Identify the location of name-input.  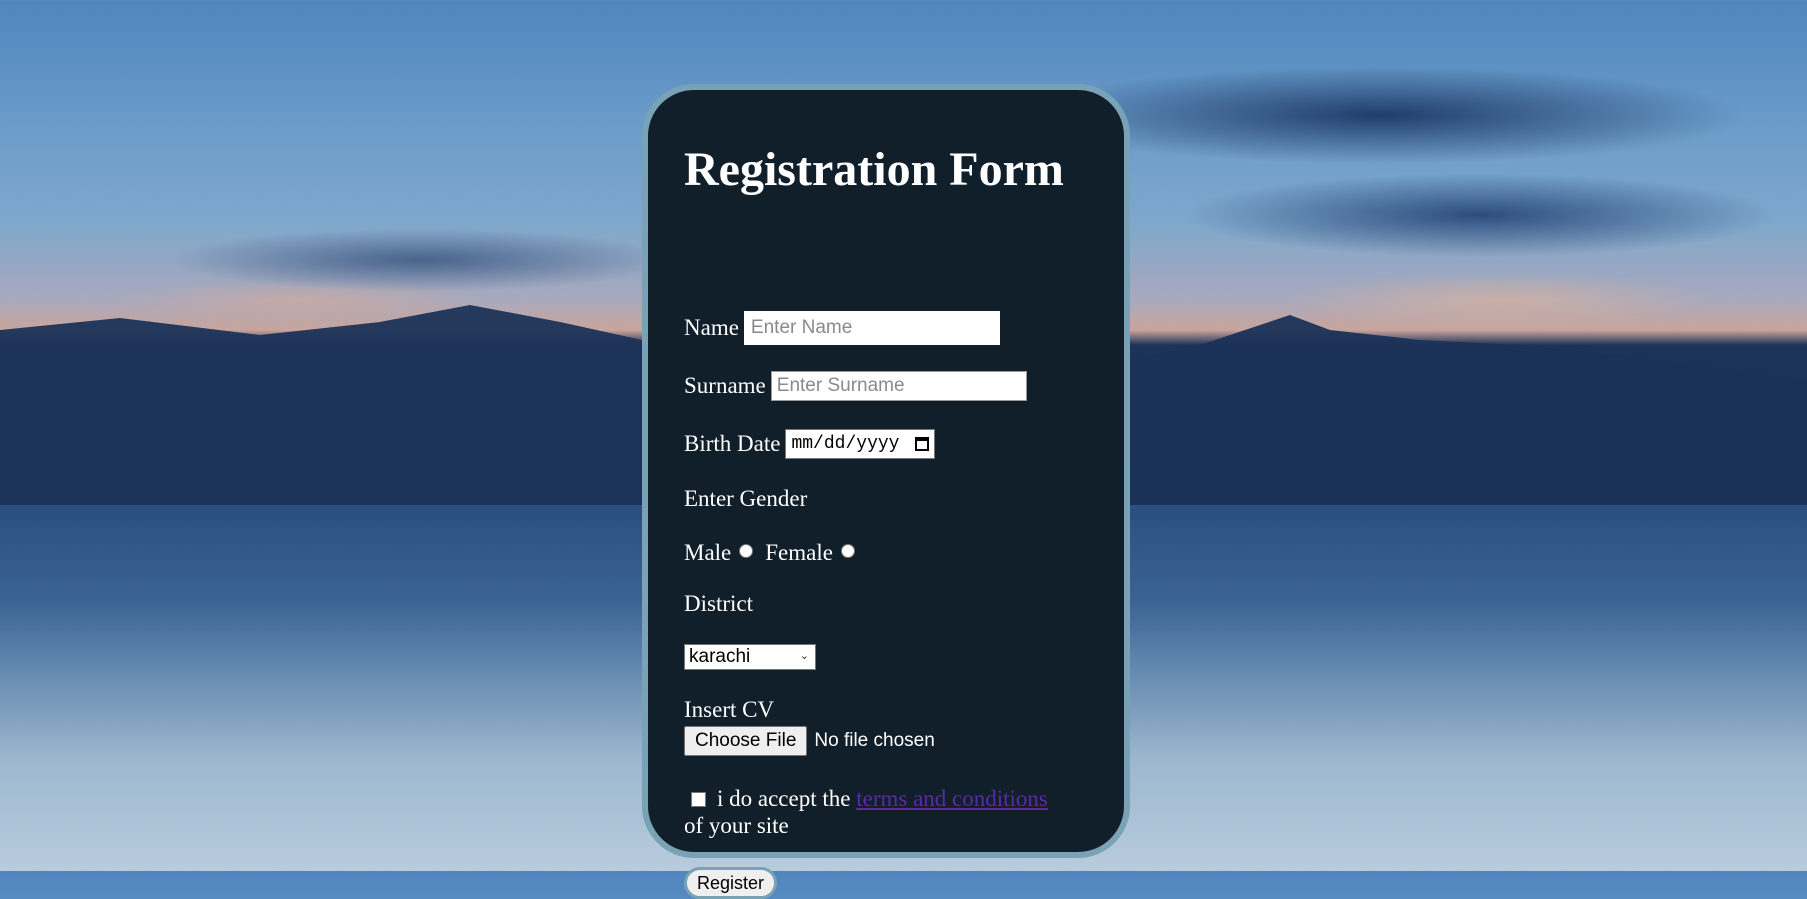
(871, 328).